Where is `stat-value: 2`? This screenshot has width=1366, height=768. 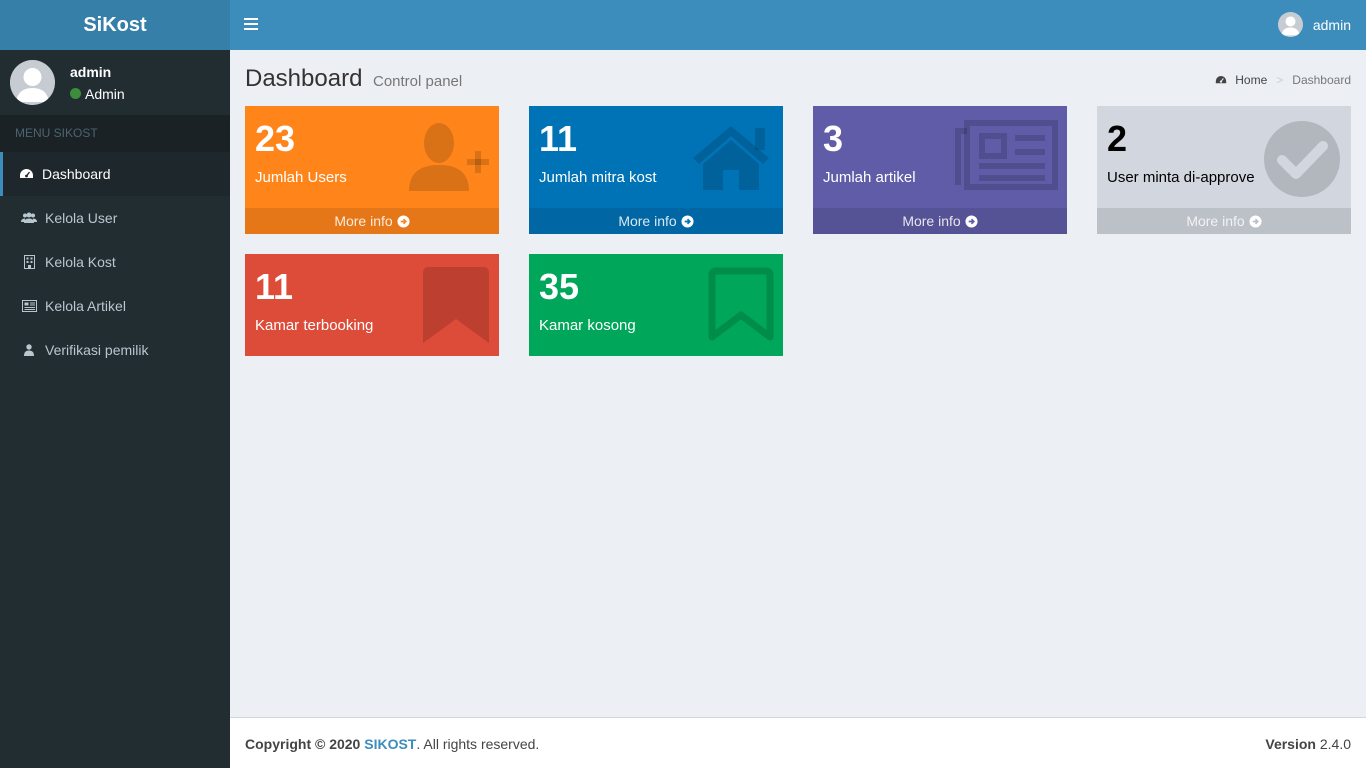
stat-value: 2 is located at coordinates (1117, 138).